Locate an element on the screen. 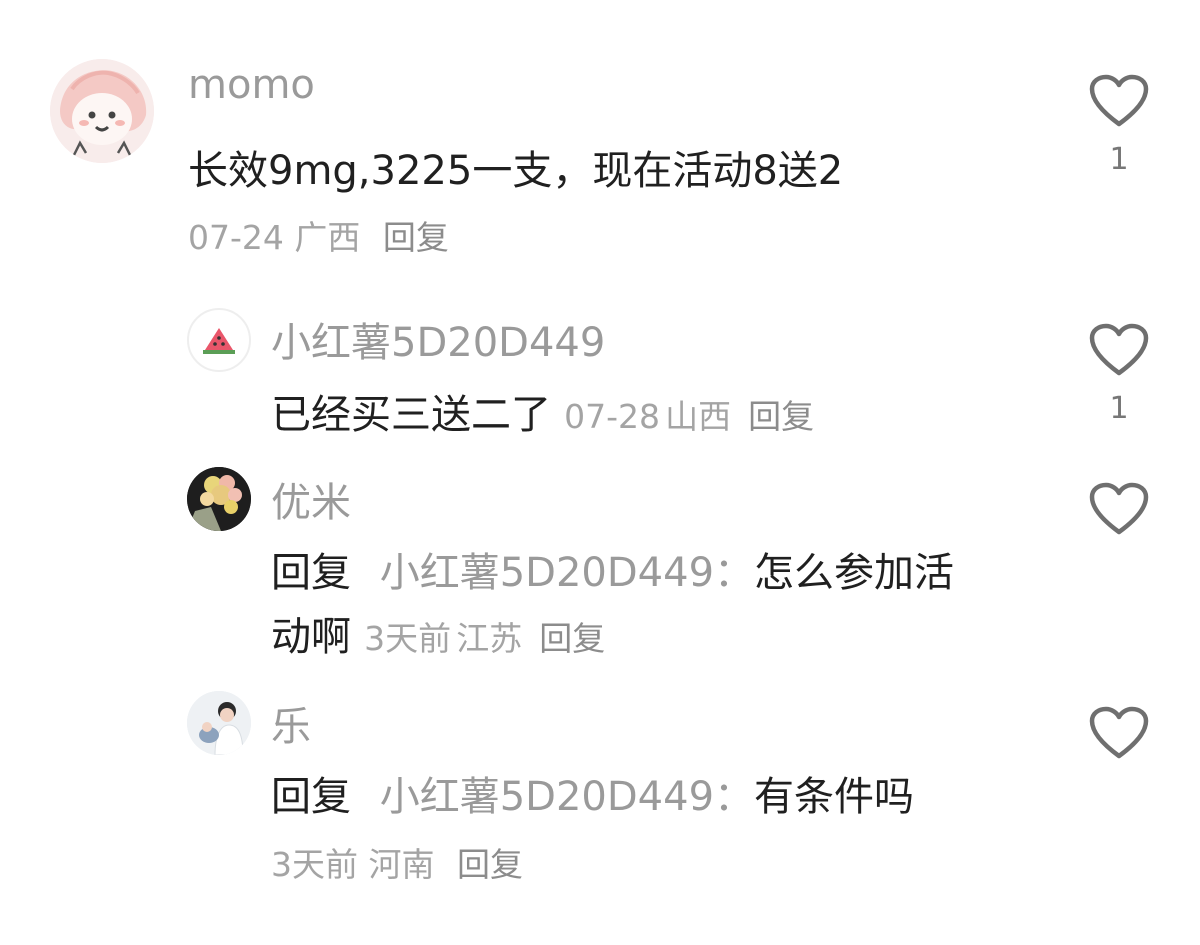 The width and height of the screenshot is (1200, 945). reply-body: 已经买三送二了 07-28 山西 回复 is located at coordinates (542, 411).